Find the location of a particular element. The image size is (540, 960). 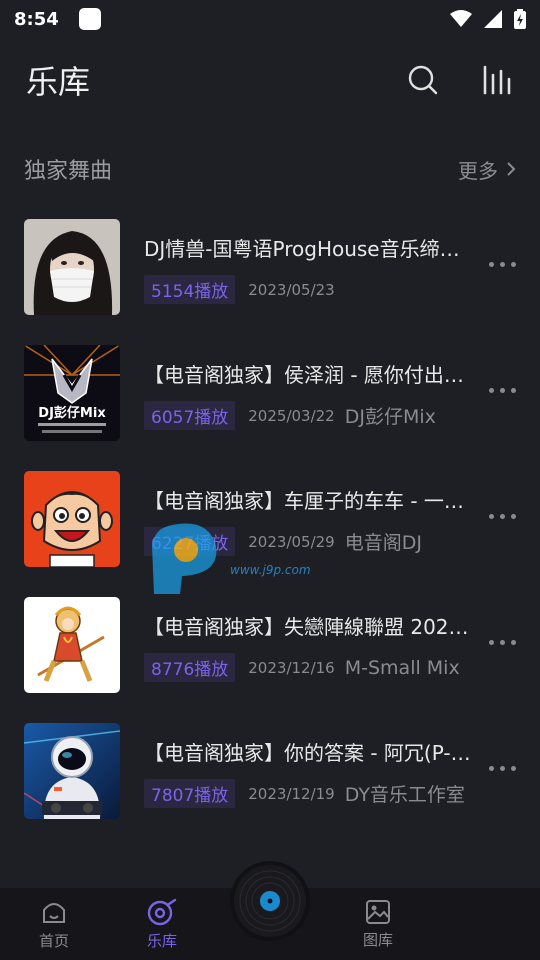

nav-home-label: 首页 is located at coordinates (53, 940).